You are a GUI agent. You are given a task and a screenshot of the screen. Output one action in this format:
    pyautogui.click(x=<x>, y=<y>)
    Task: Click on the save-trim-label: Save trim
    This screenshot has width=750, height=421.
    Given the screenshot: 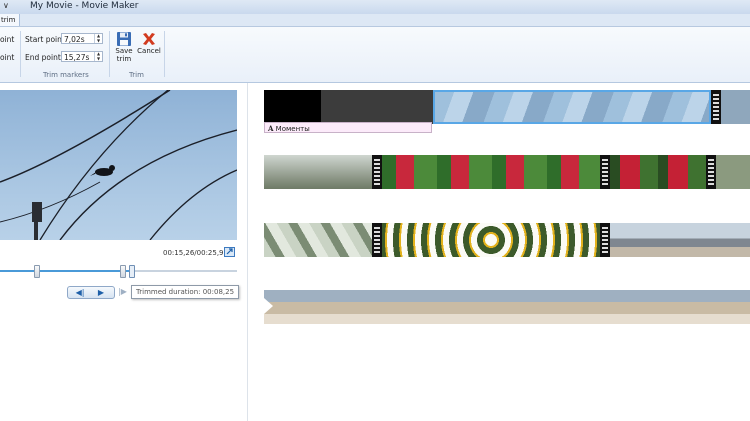 What is the action you would take?
    pyautogui.click(x=124, y=55)
    